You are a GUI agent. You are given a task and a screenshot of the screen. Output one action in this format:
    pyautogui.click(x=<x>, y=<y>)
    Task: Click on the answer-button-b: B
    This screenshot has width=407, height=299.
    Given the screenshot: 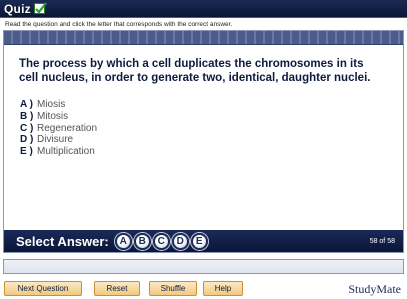 What is the action you would take?
    pyautogui.click(x=142, y=241)
    